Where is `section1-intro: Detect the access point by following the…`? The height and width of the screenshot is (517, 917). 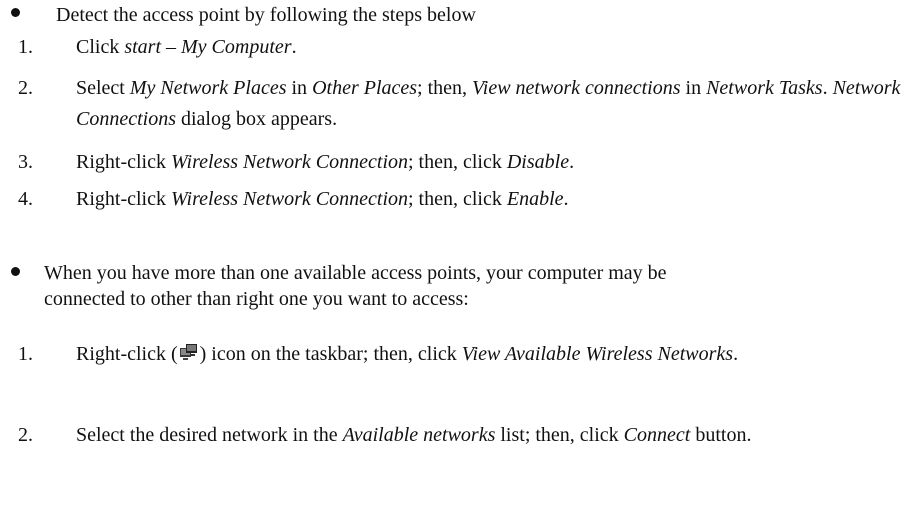
section1-intro: Detect the access point by following the… is located at coordinates (266, 15).